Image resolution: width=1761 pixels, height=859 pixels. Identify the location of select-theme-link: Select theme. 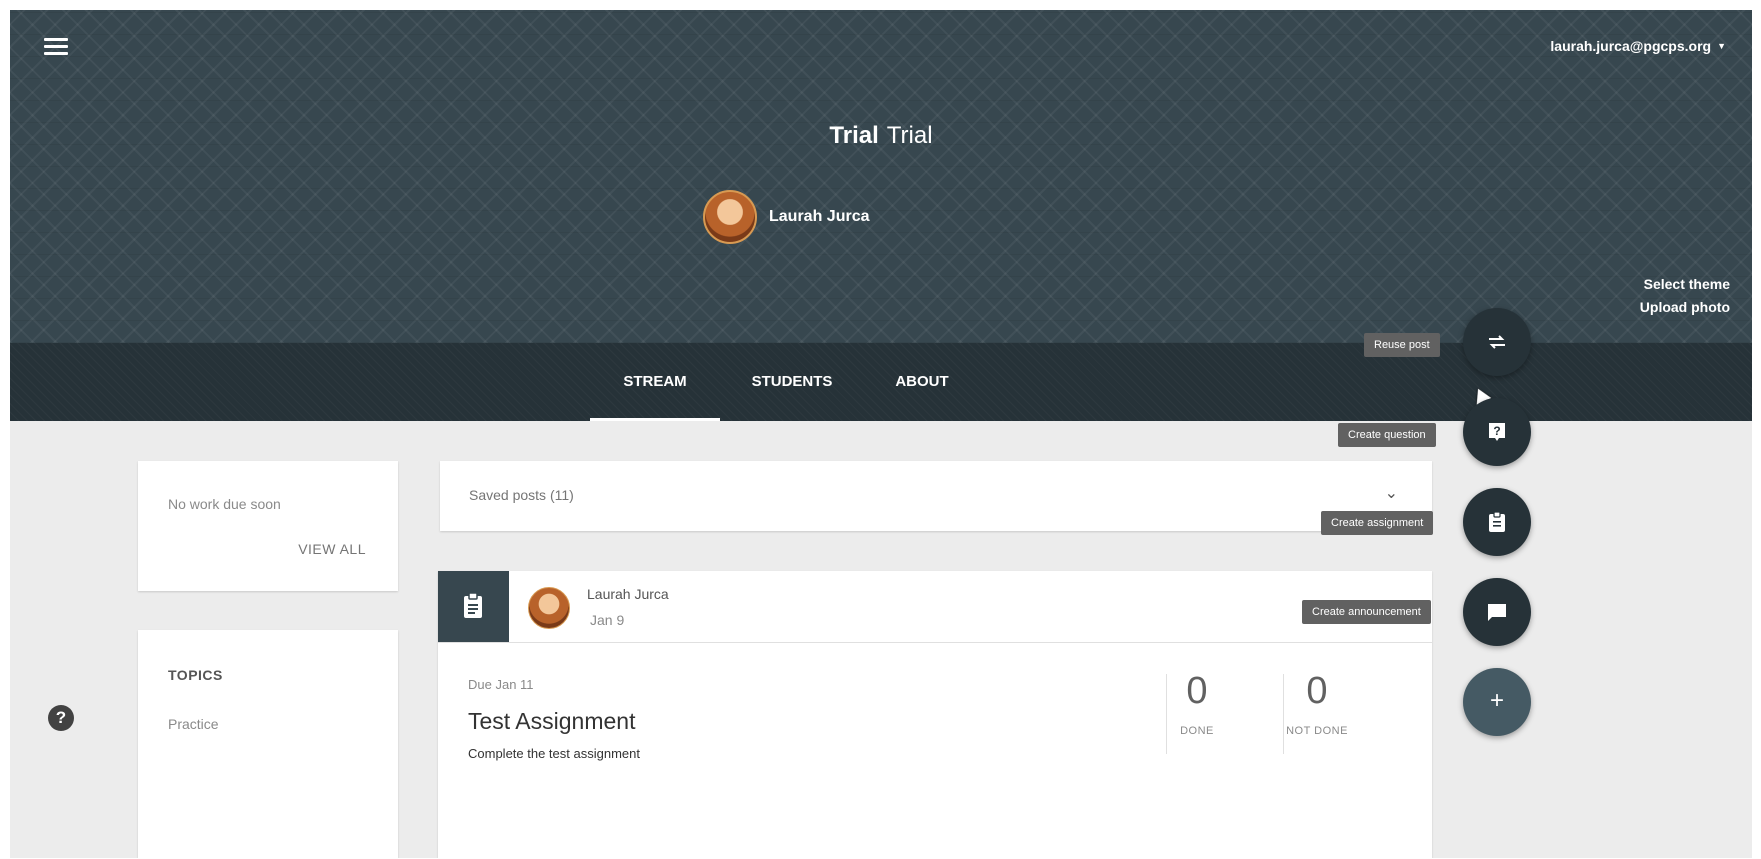
(1685, 284).